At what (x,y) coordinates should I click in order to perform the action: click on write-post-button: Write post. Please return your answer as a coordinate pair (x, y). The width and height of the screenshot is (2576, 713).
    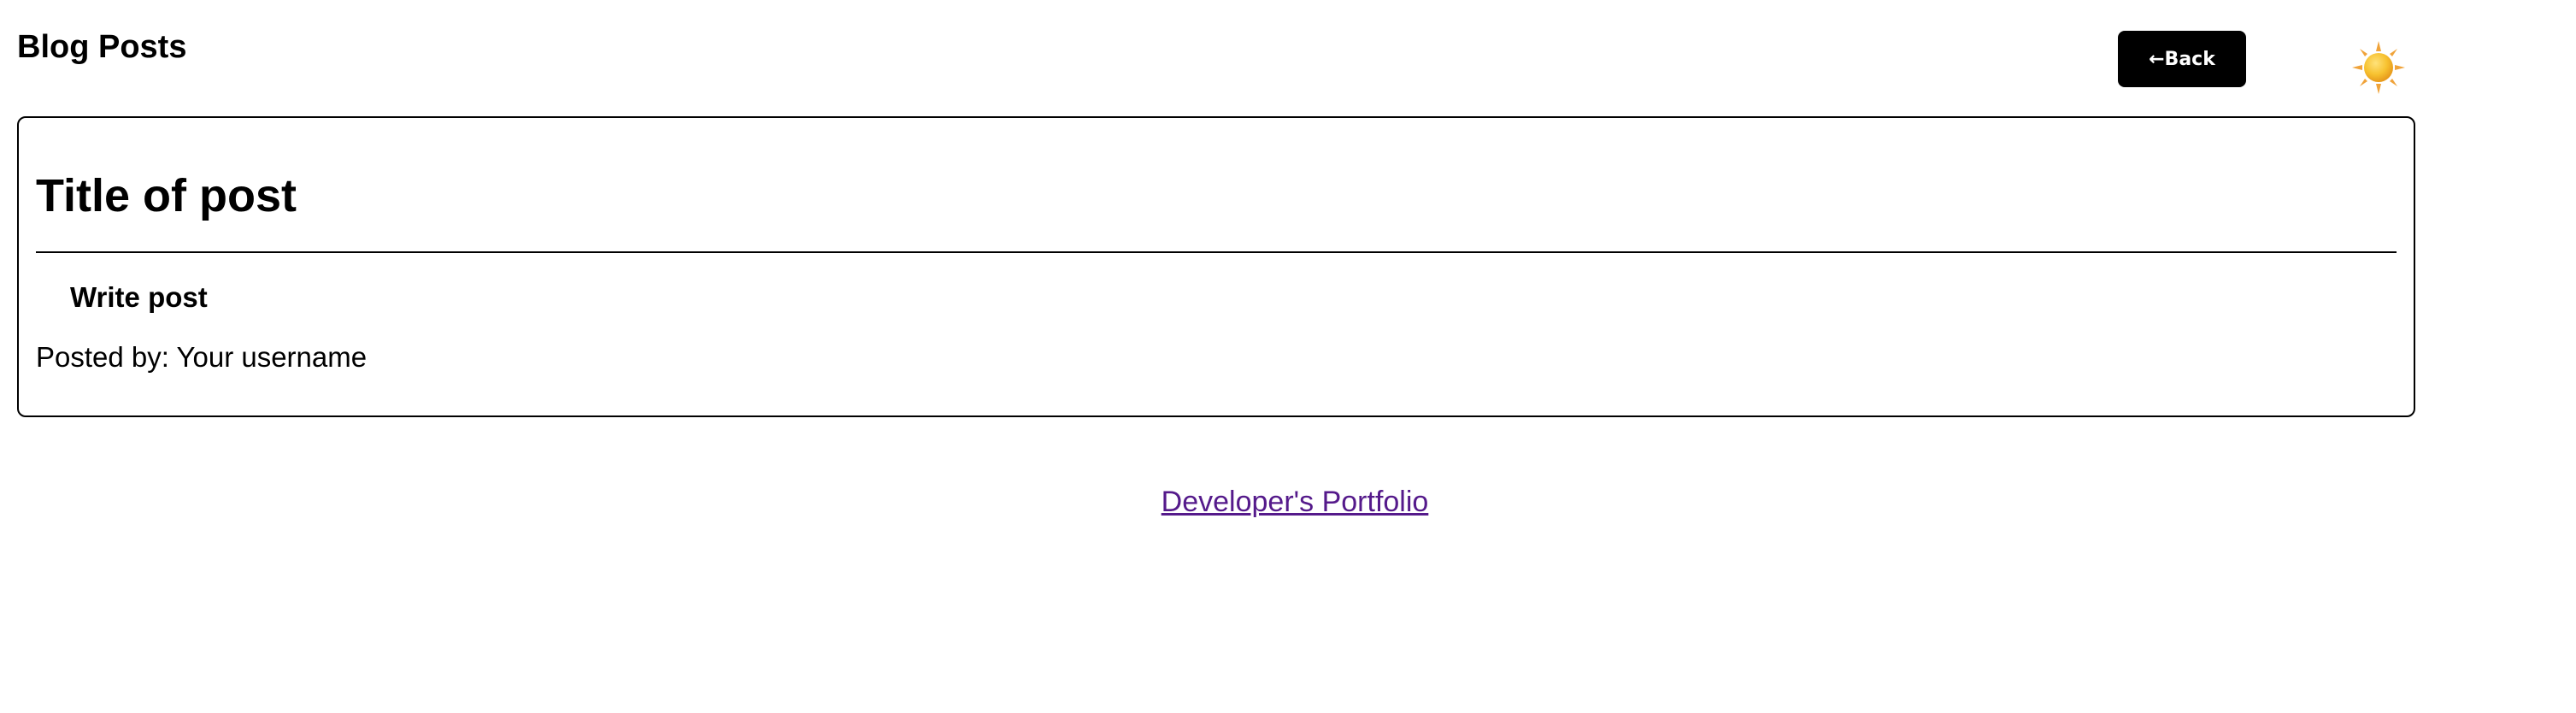
    Looking at the image, I should click on (139, 298).